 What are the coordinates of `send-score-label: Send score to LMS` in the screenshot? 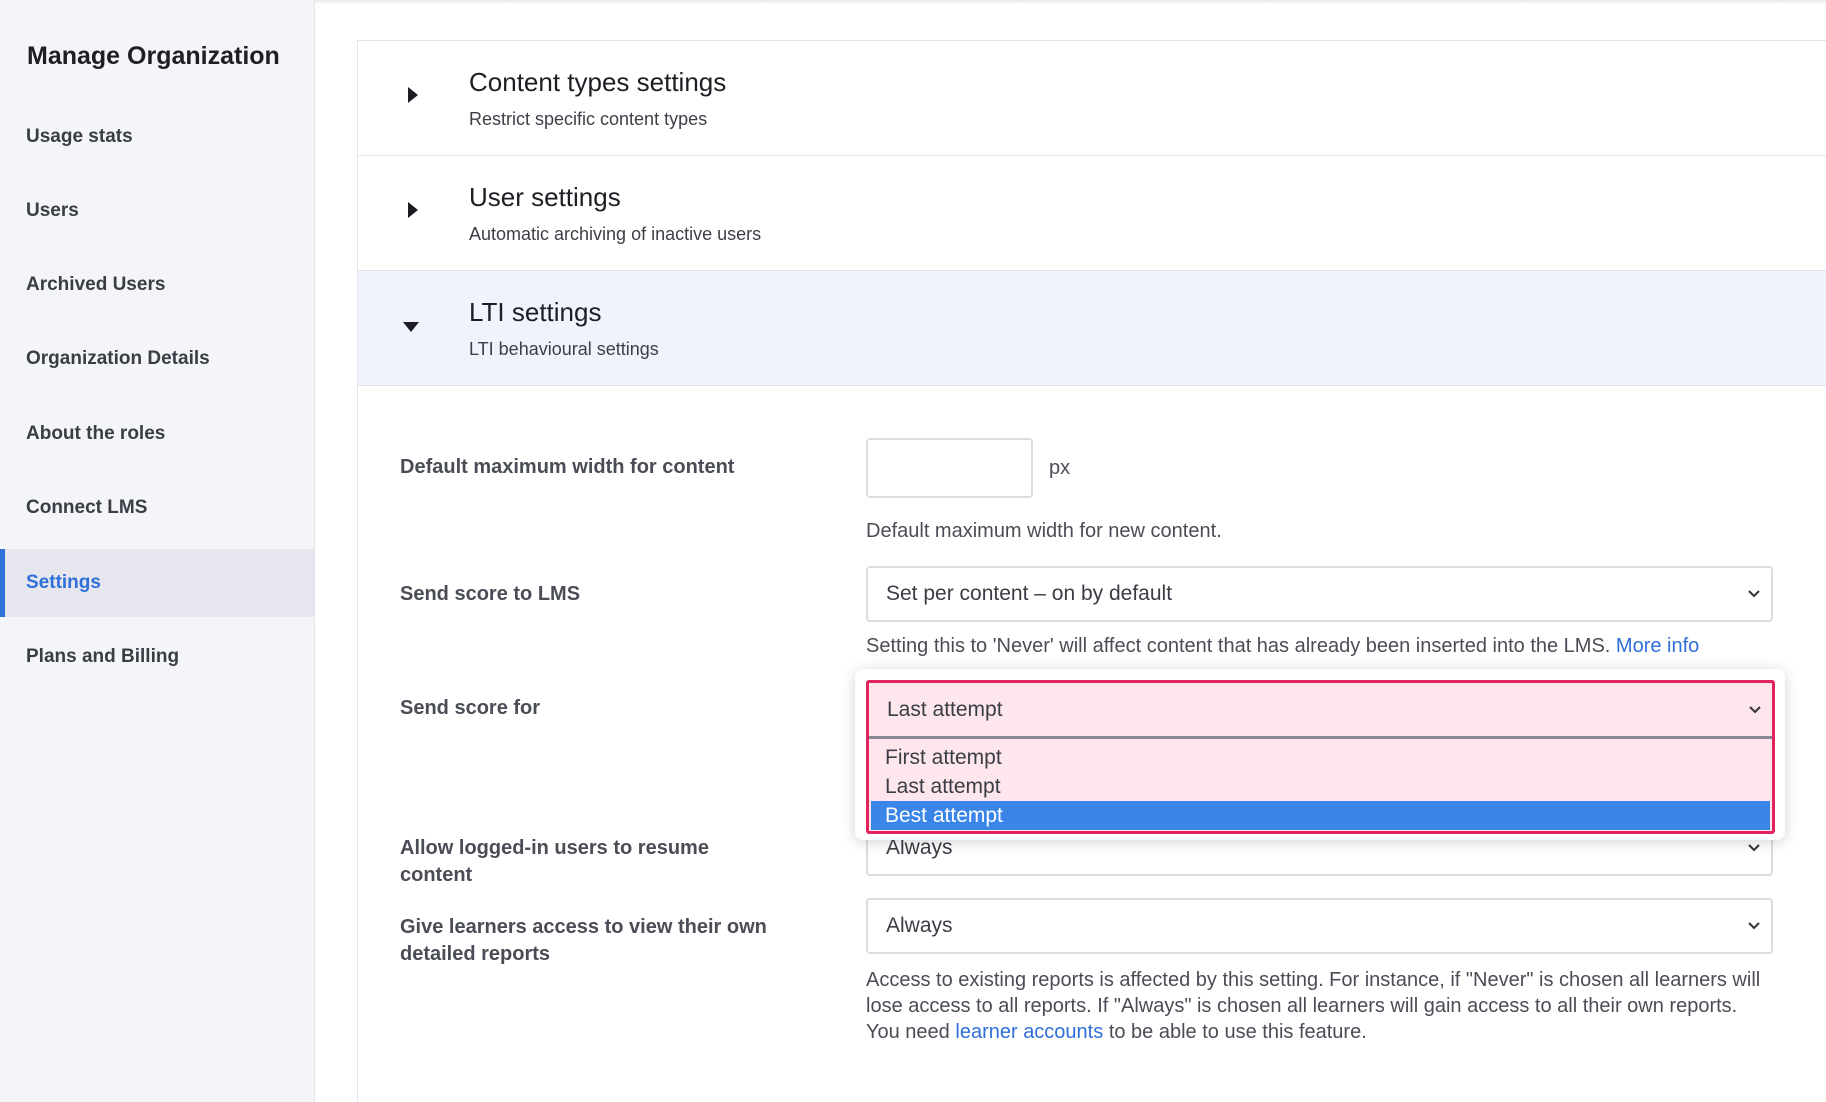 It's located at (490, 594).